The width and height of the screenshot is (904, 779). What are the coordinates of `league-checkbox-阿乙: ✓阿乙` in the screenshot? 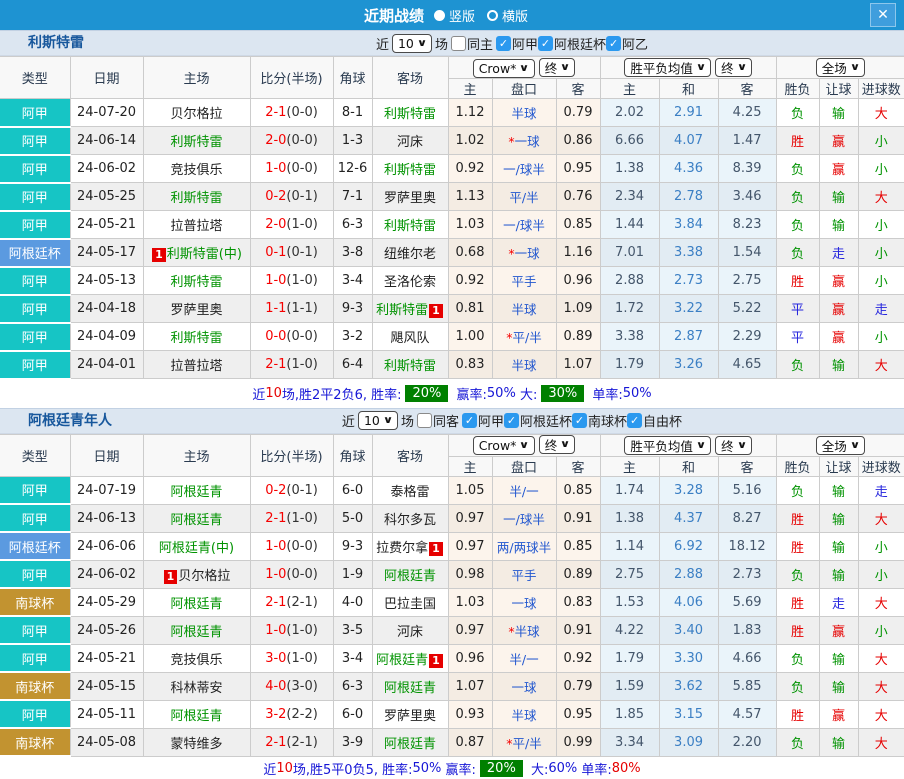 It's located at (627, 43).